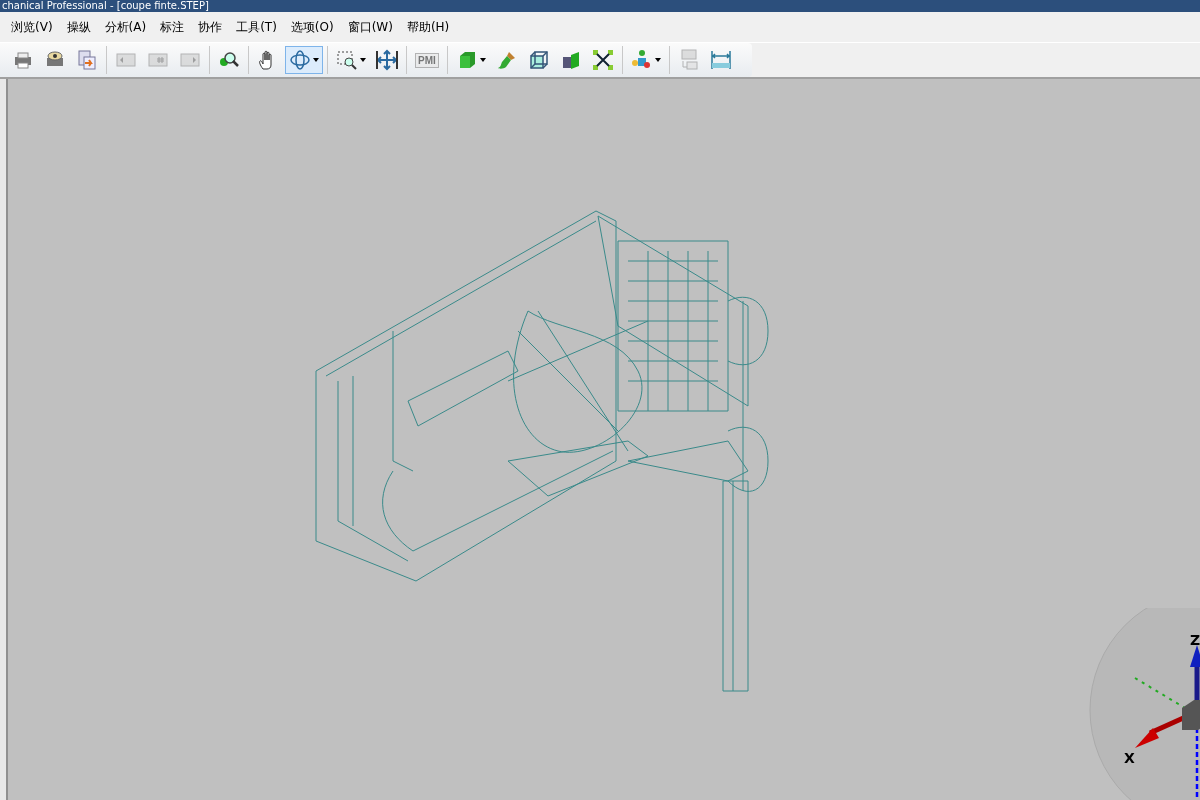 The image size is (1200, 800). Describe the element at coordinates (32, 27) in the screenshot. I see `menu-item: 浏览(V)` at that location.